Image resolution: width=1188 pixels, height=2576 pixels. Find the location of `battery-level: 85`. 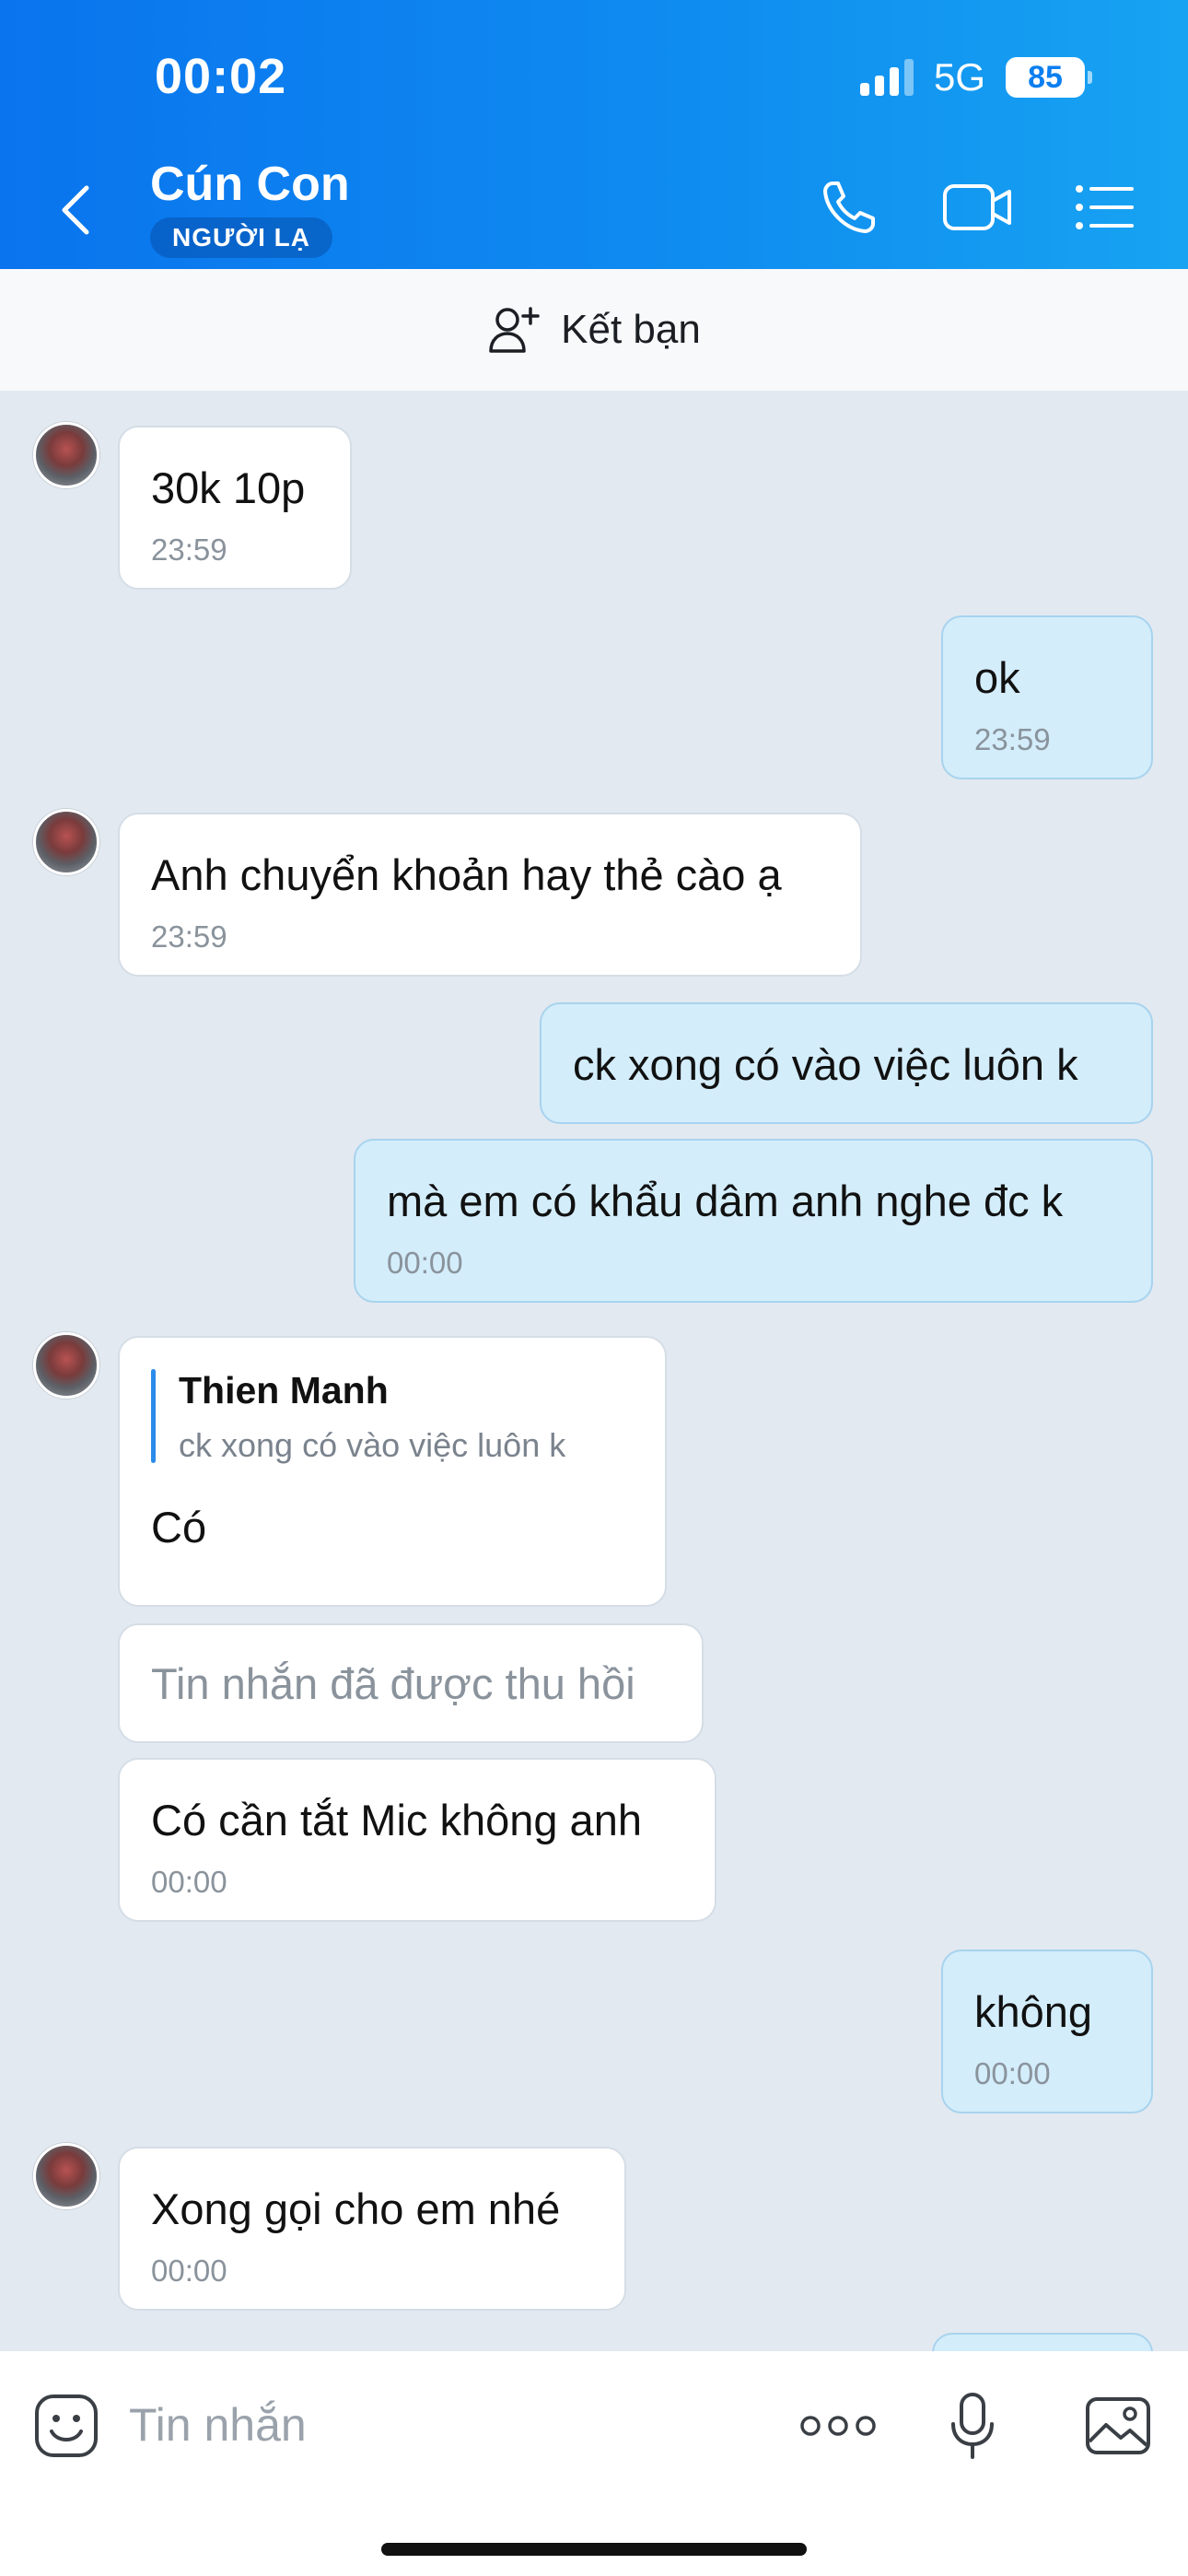

battery-level: 85 is located at coordinates (1045, 77).